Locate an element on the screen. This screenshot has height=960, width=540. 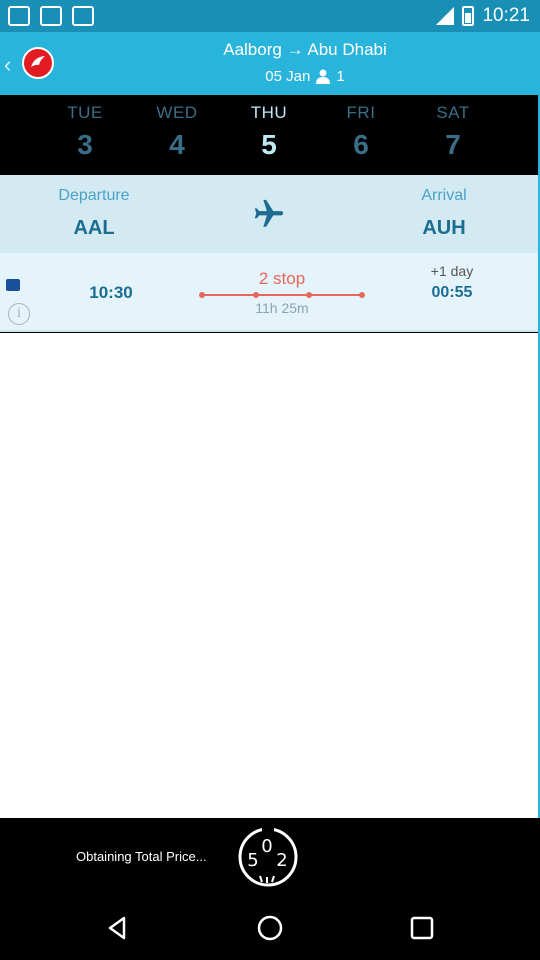
arrival-time: 00:55 is located at coordinates (452, 292).